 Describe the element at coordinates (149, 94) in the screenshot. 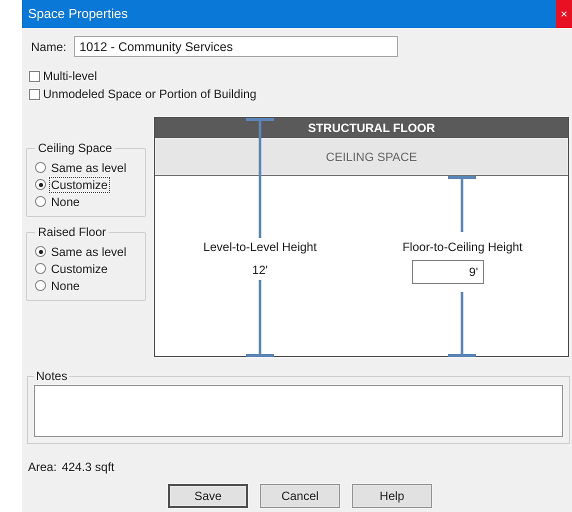

I see `checkbox-label: Unmodeled Space or Portion of Building` at that location.